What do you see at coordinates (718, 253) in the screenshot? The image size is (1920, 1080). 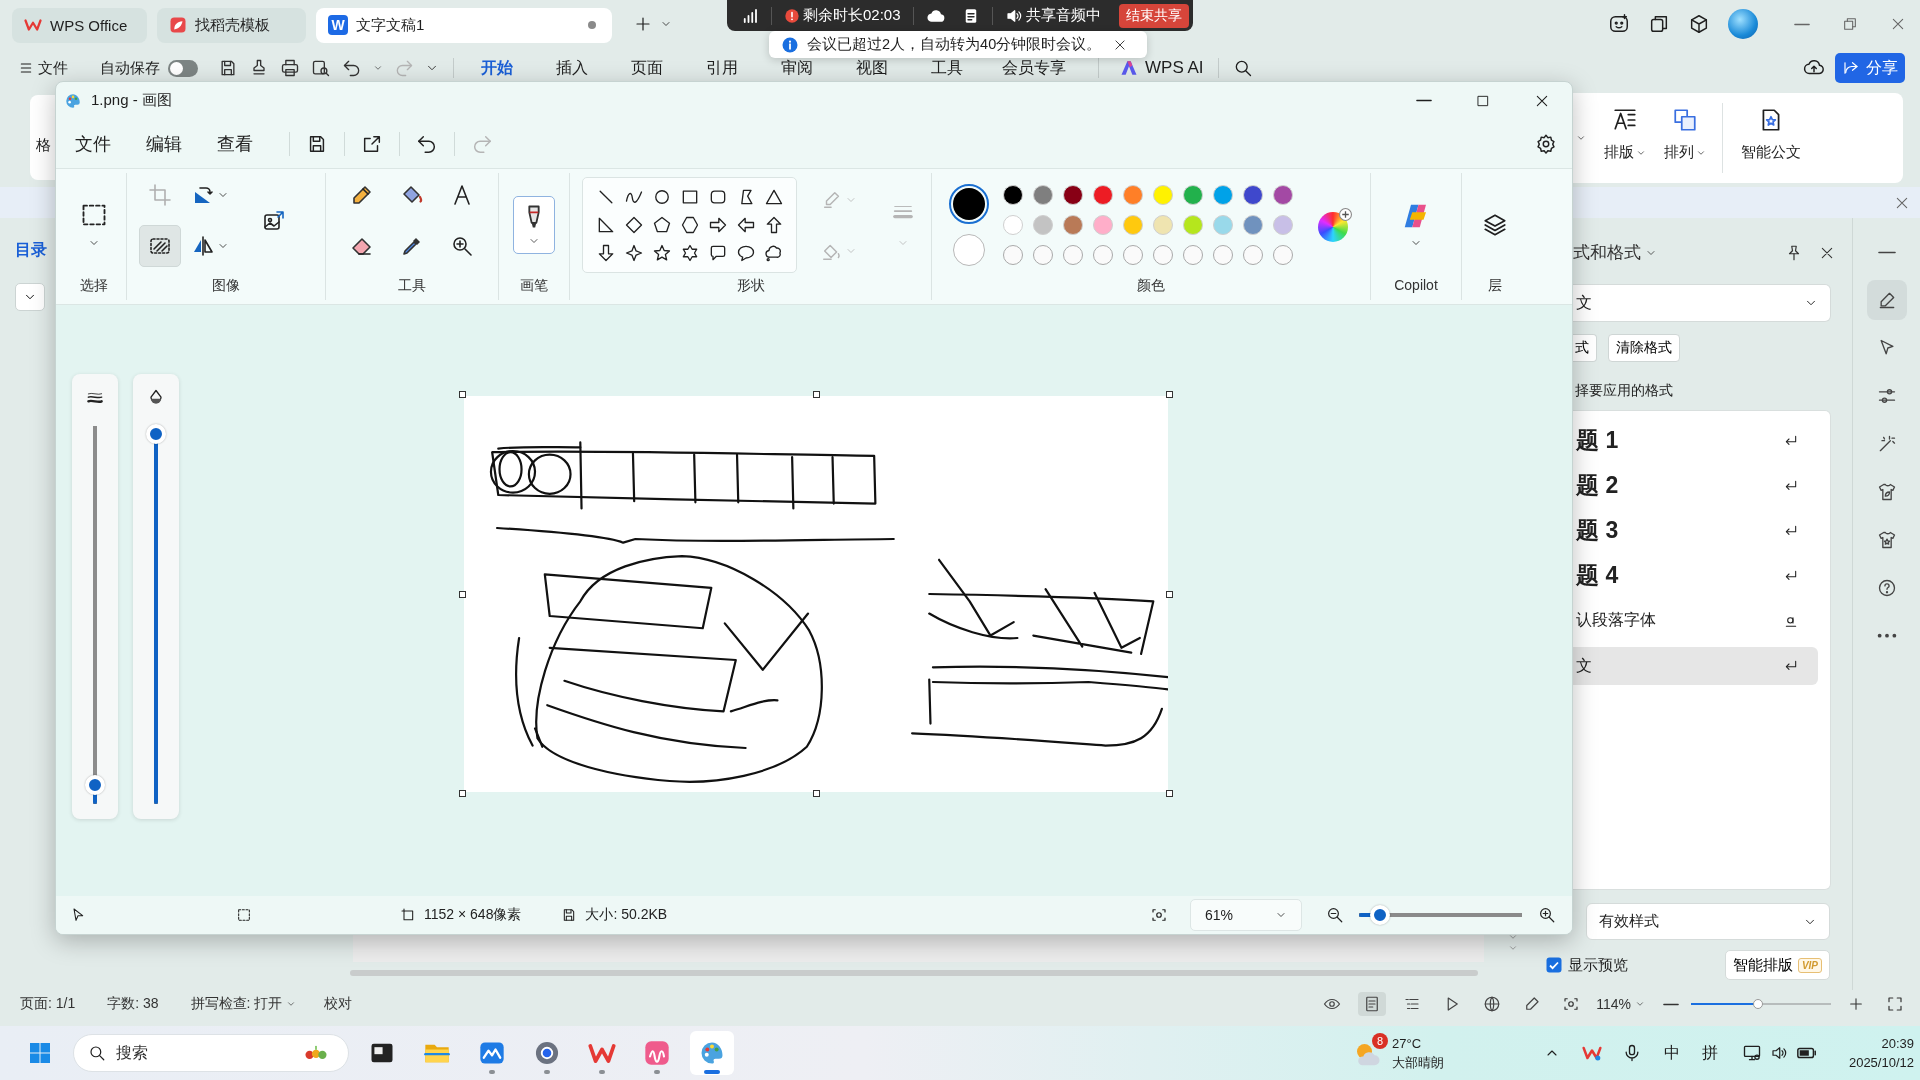 I see `rect-callout-shape-icon` at bounding box center [718, 253].